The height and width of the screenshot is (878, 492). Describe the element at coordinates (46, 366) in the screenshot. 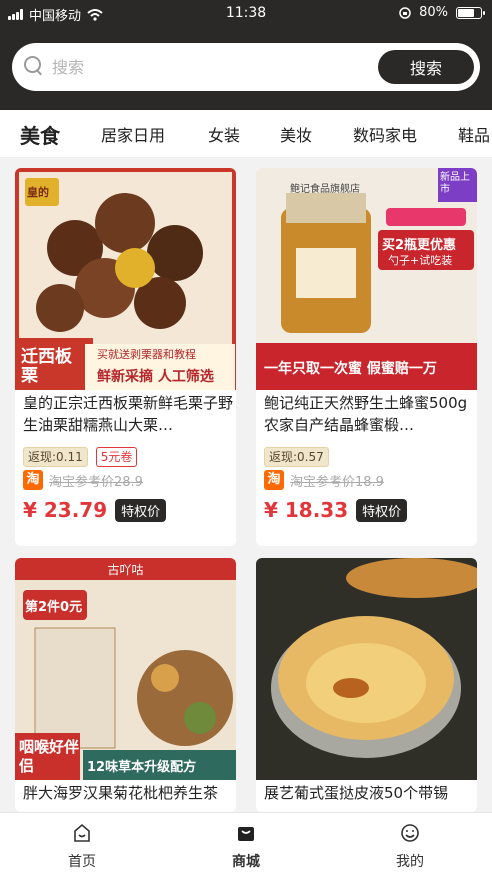

I see `image-title: 迁西板栗` at that location.